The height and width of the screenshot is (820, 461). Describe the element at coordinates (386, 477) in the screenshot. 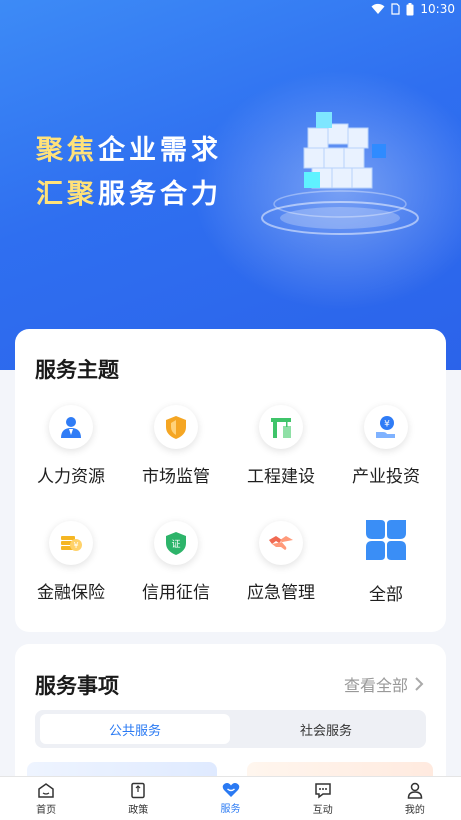

I see `theme-item-label: 产业投资` at that location.